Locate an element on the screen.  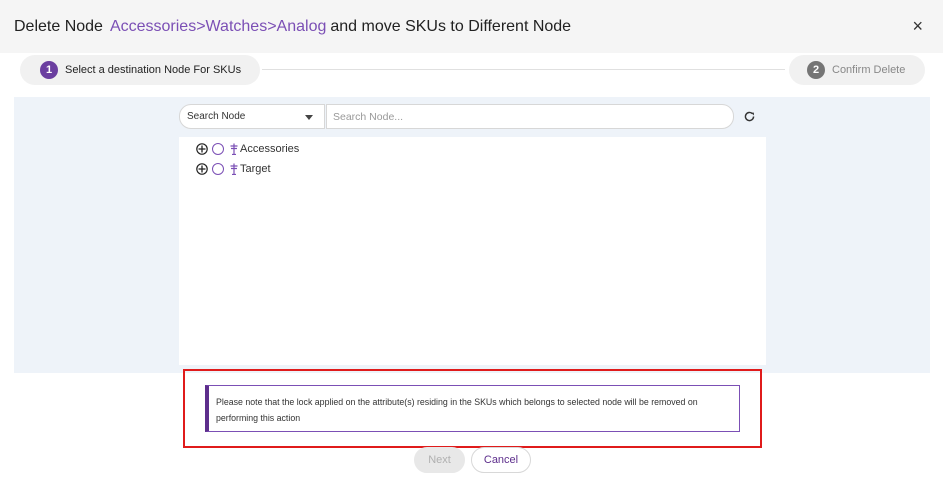
step-label: Select a destination Node For SKUs is located at coordinates (153, 70).